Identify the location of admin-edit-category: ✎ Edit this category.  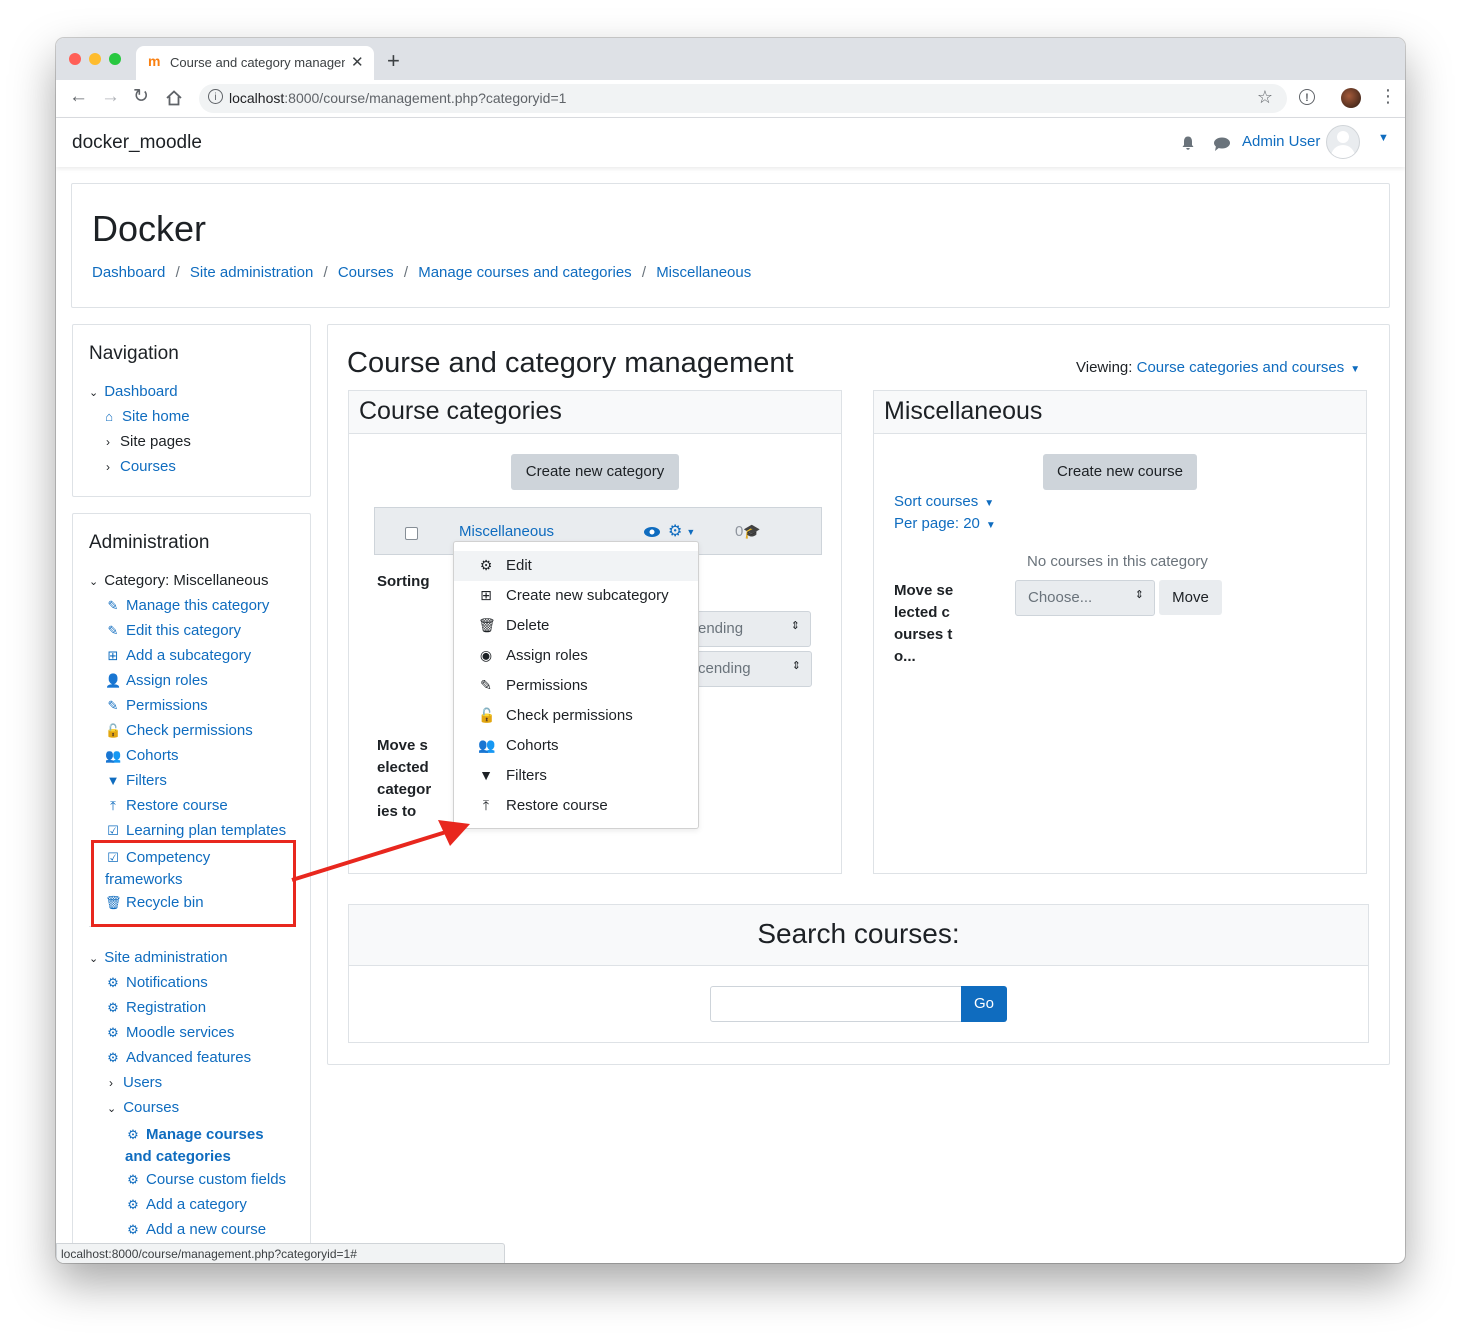
(173, 630).